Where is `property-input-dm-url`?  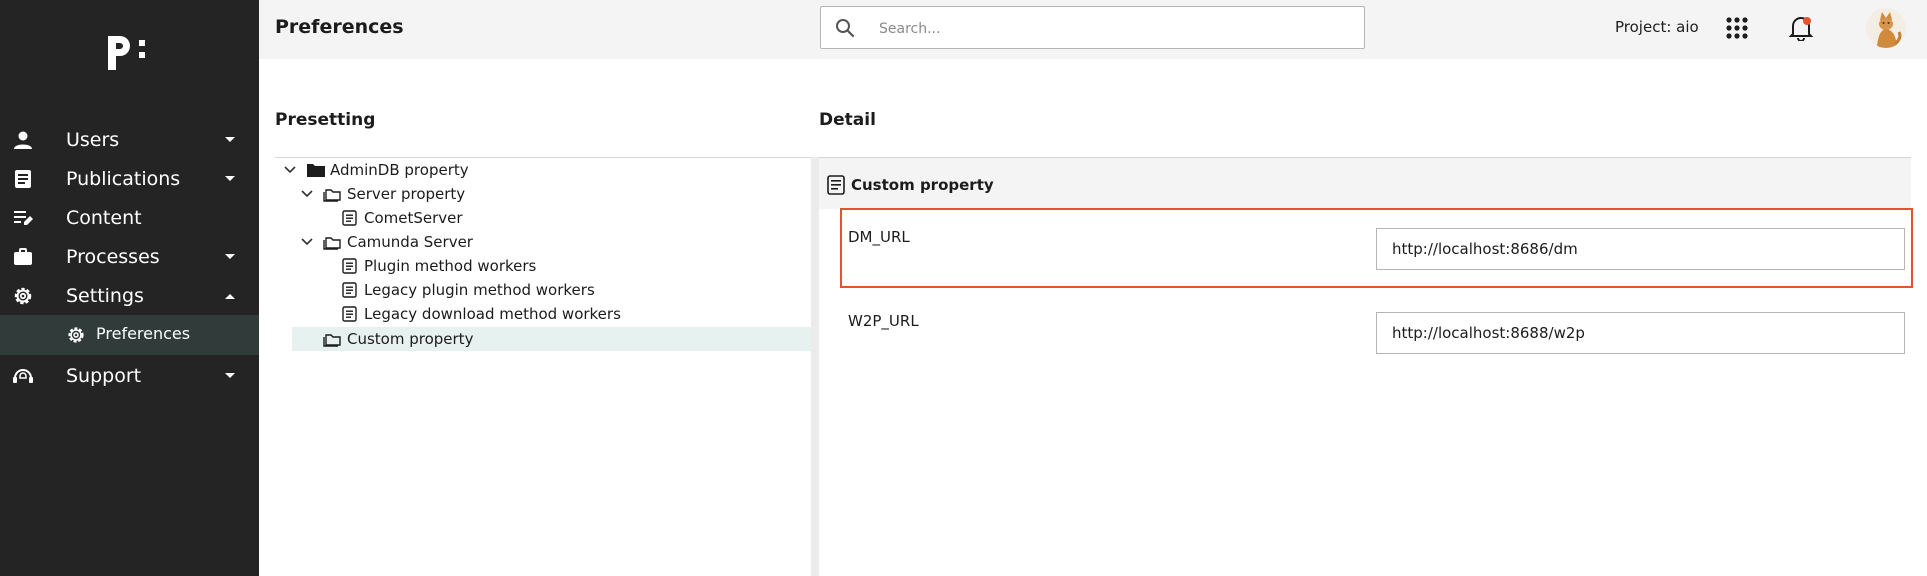
property-input-dm-url is located at coordinates (1640, 249).